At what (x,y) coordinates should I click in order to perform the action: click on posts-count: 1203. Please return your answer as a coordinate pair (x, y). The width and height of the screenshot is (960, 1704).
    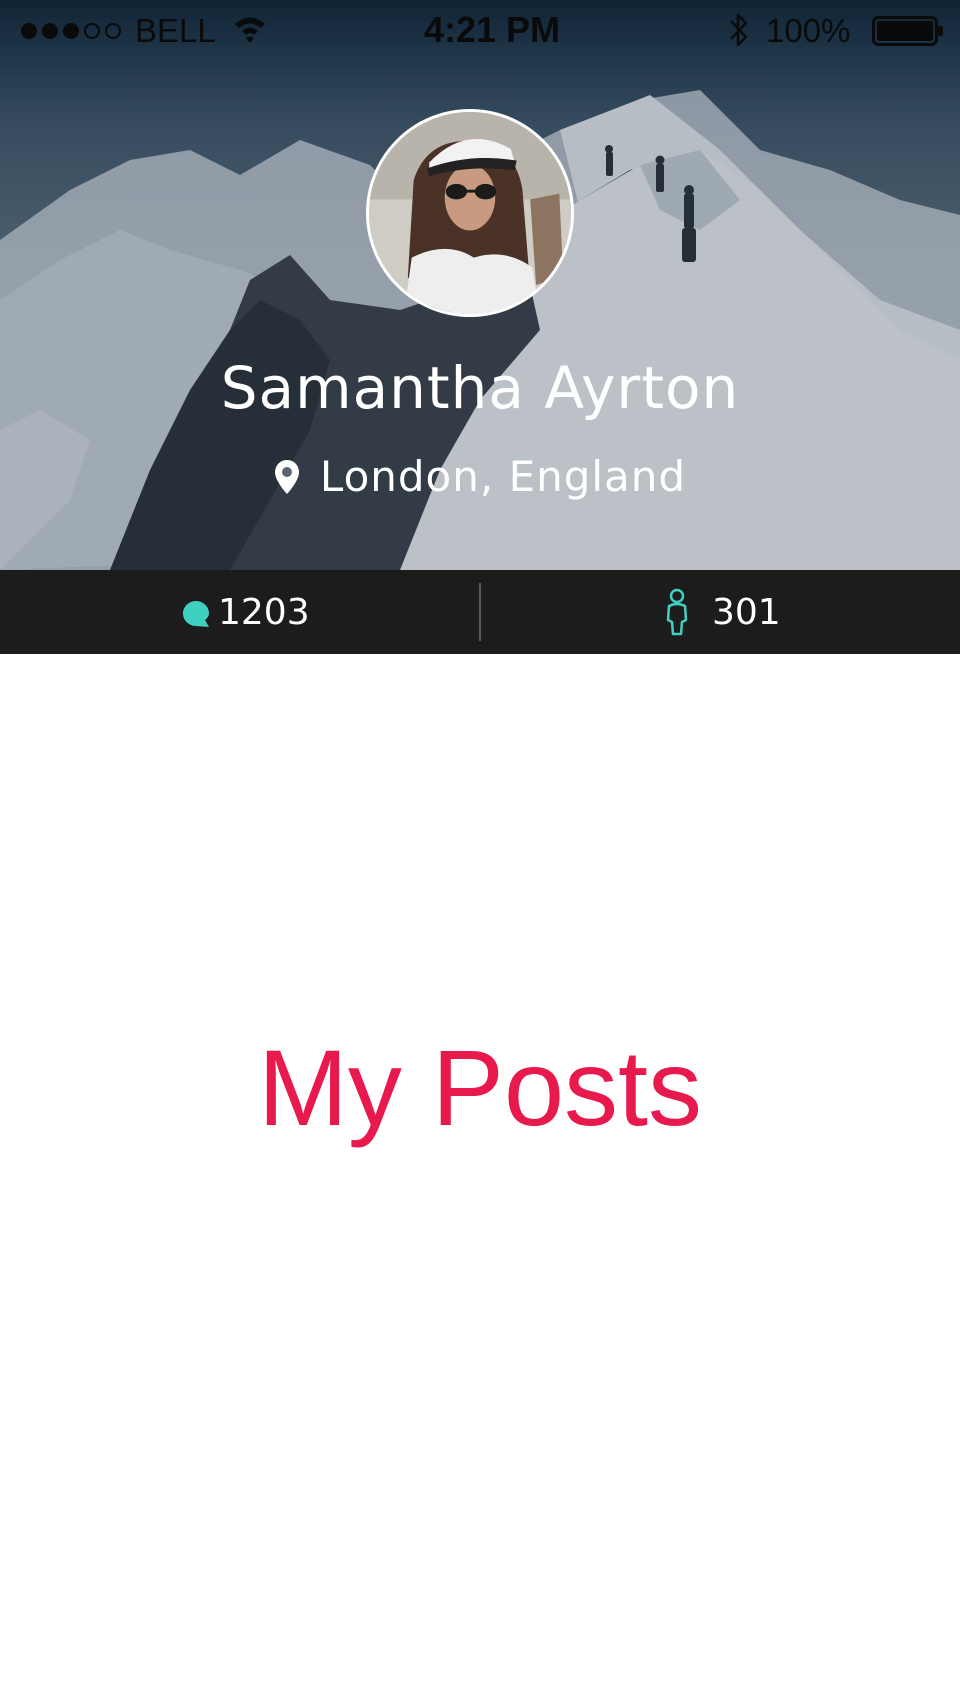
    Looking at the image, I should click on (264, 612).